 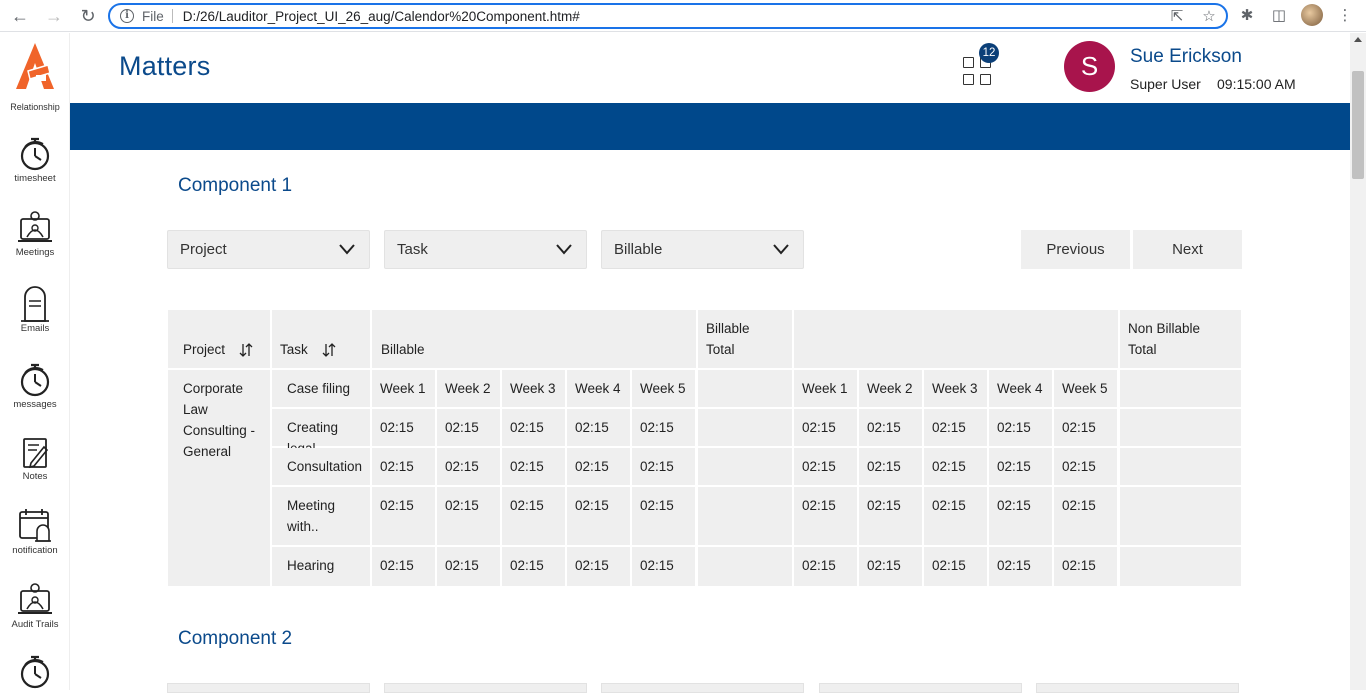 I want to click on sidebar-item-audit-trails: Audit Trails, so click(x=34, y=605).